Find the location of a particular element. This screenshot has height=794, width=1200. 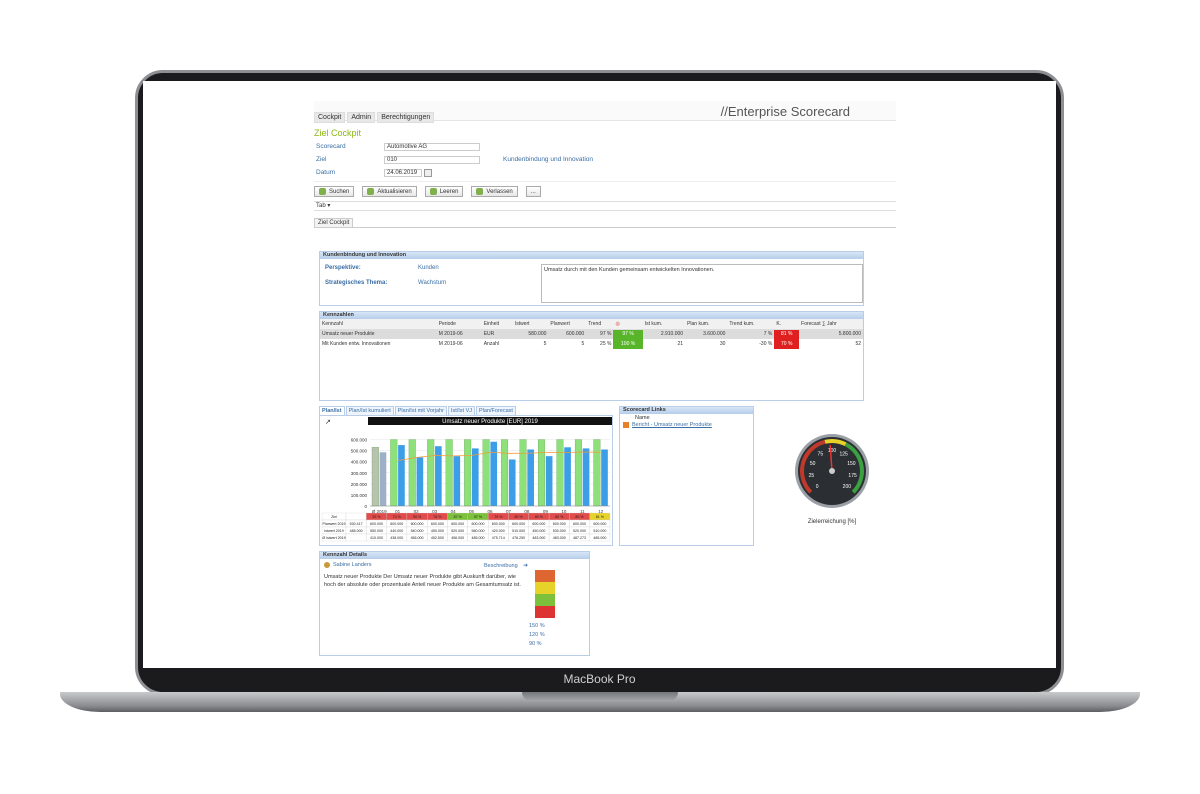

scorecard-field: Automotive AG is located at coordinates (432, 147).